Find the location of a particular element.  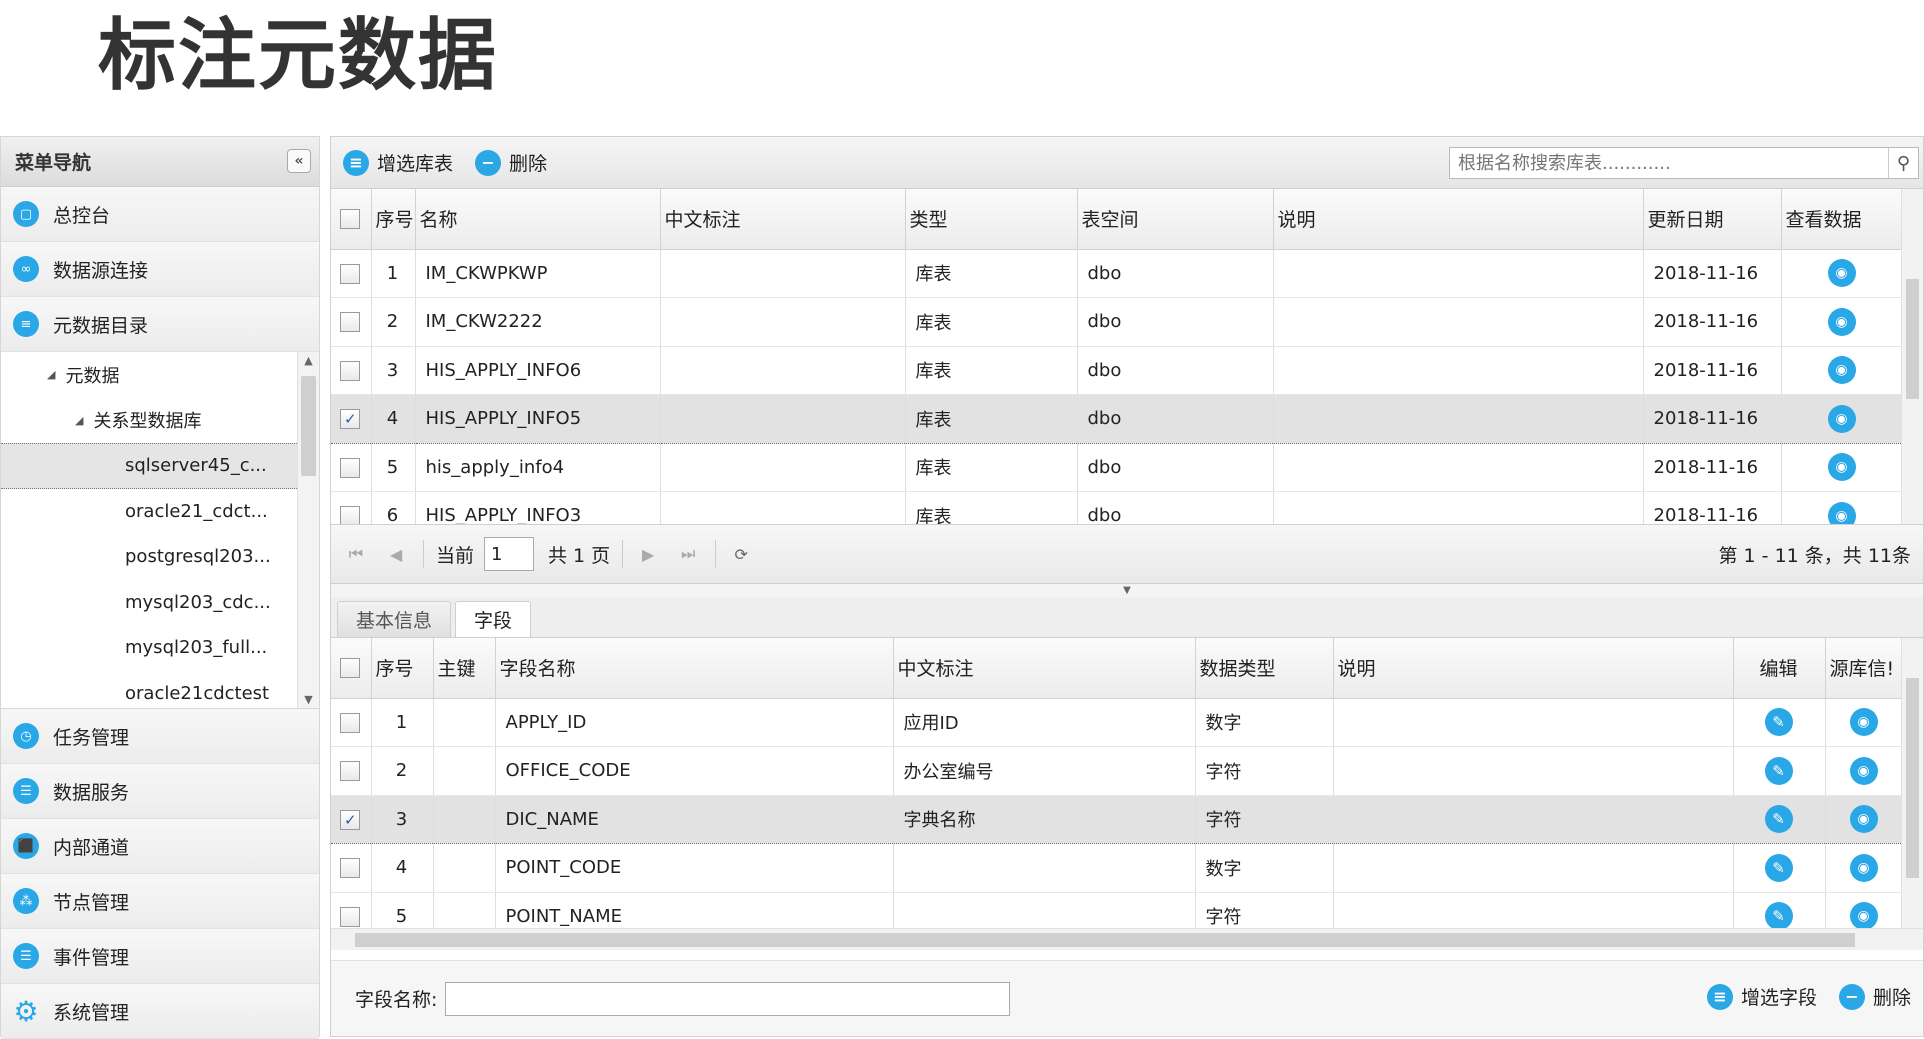

search-icon: ⚲ is located at coordinates (1903, 163).